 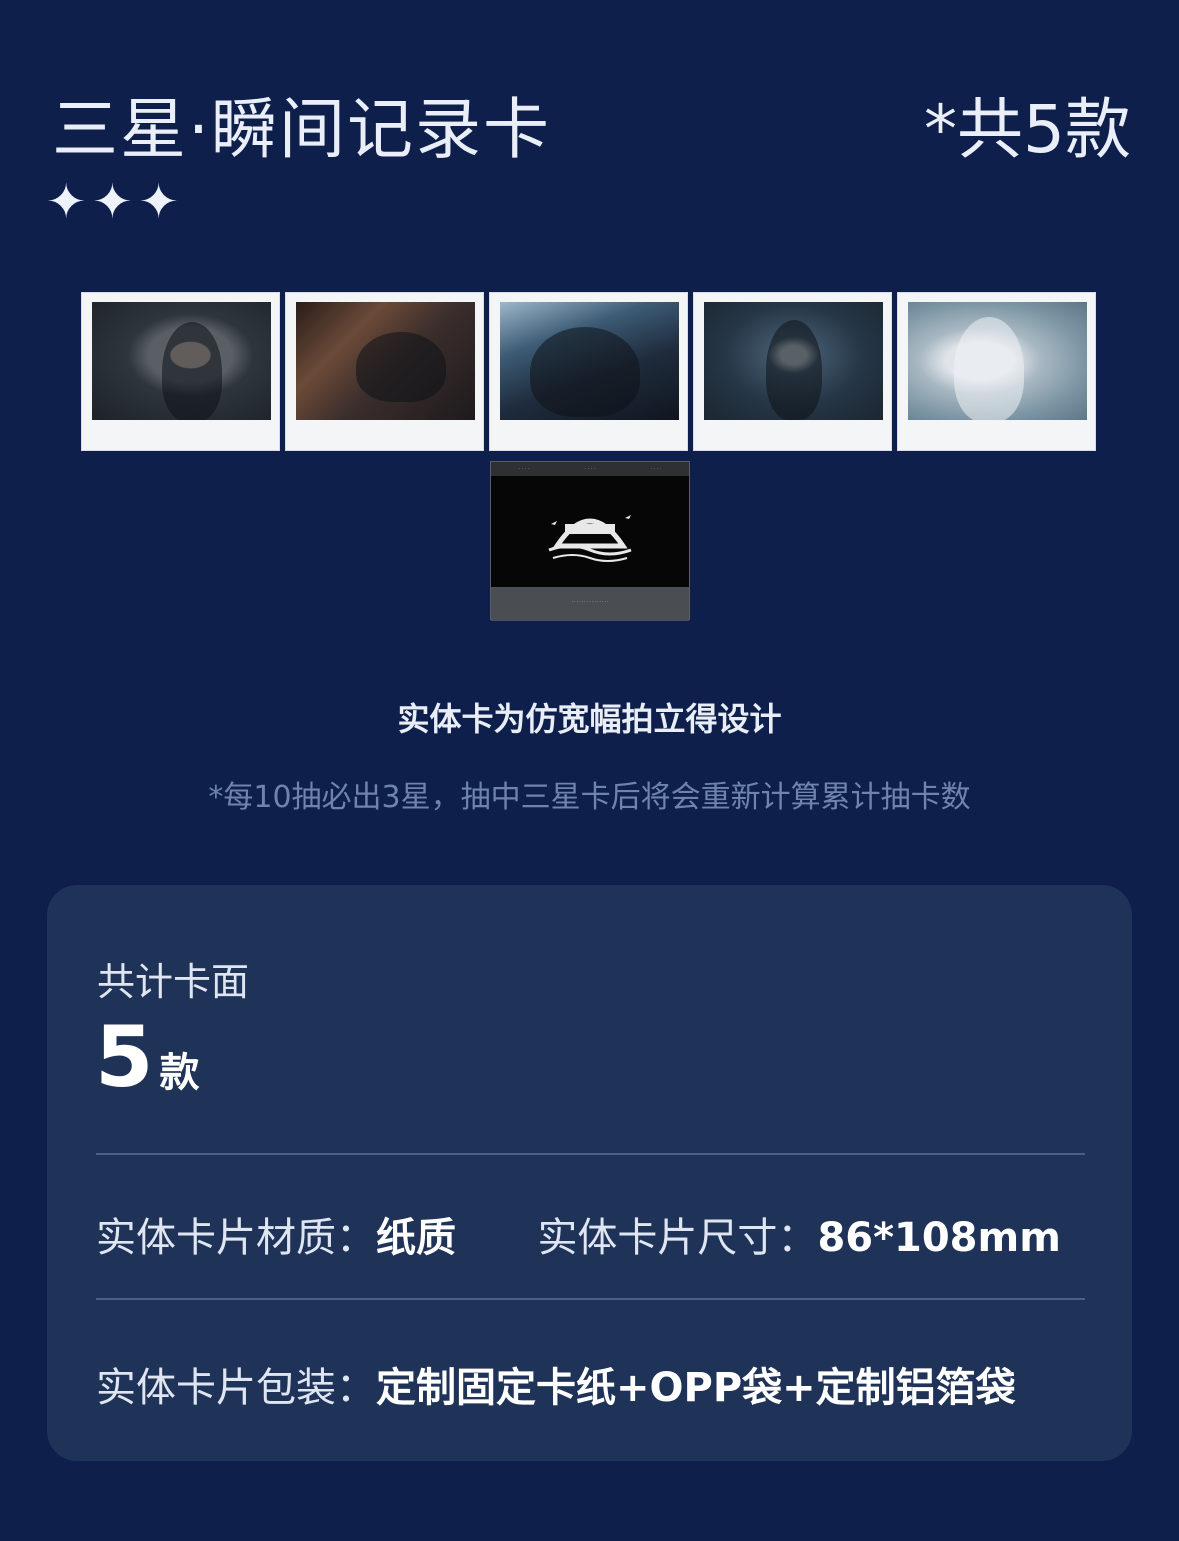 What do you see at coordinates (1027, 129) in the screenshot?
I see `variant-count-tag: *共5款` at bounding box center [1027, 129].